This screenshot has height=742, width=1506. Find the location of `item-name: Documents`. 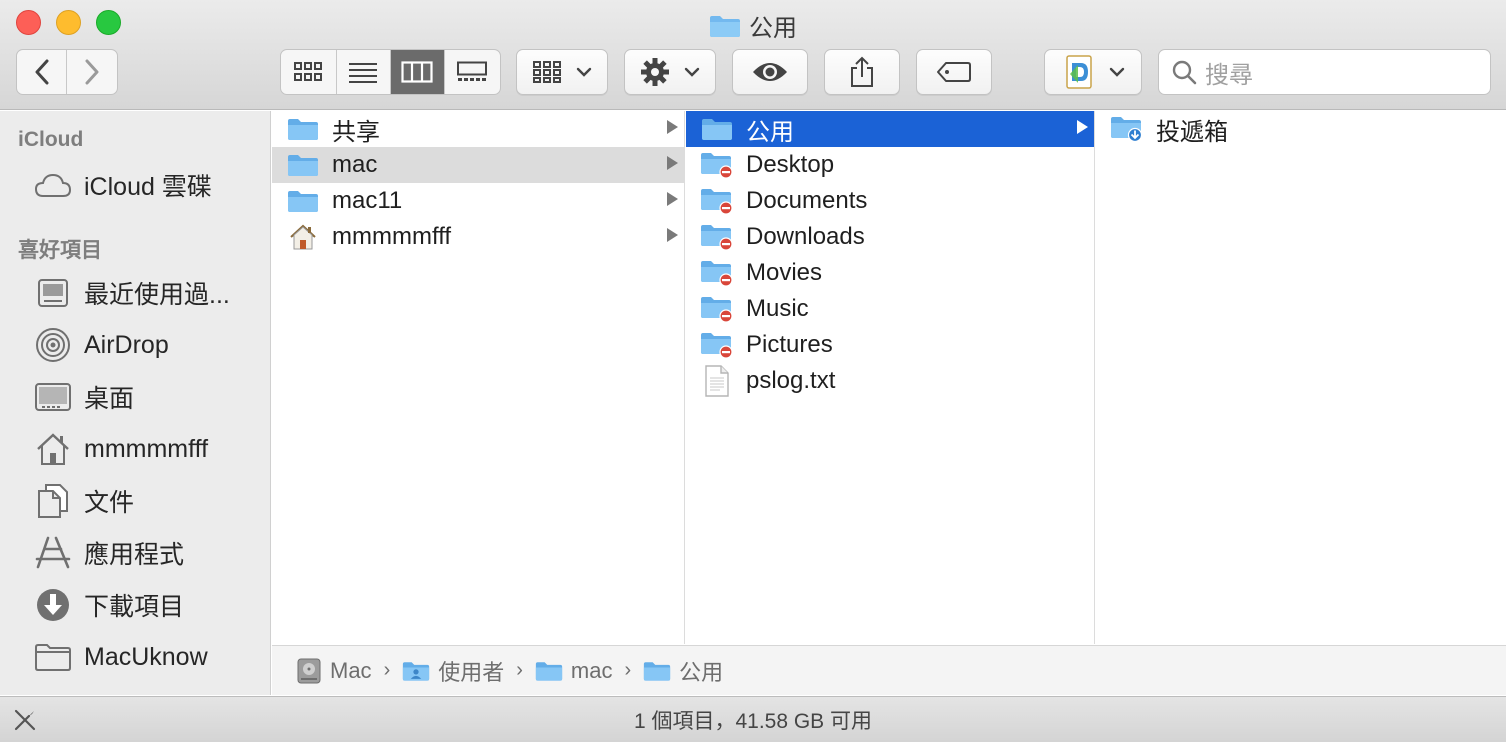

item-name: Documents is located at coordinates (807, 200).